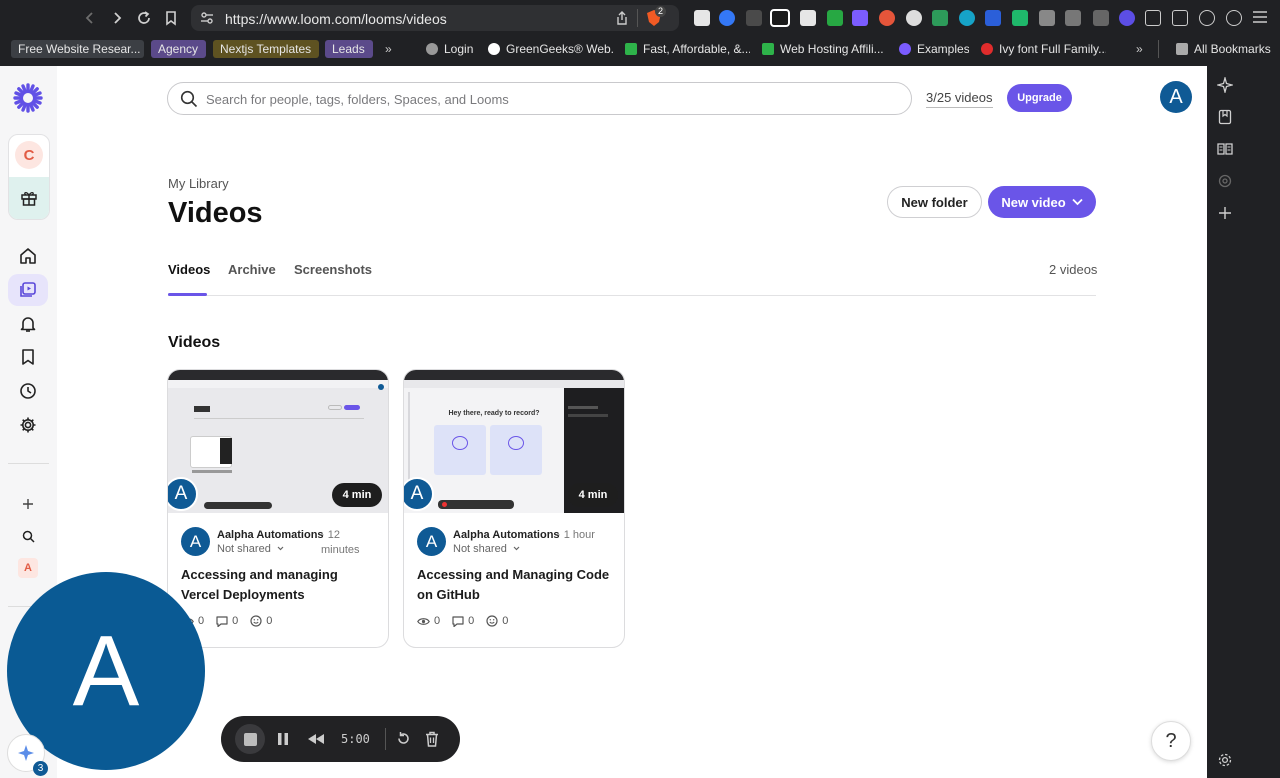  What do you see at coordinates (1232, 49) in the screenshot?
I see `all-bookmarks-label: All Bookmarks` at bounding box center [1232, 49].